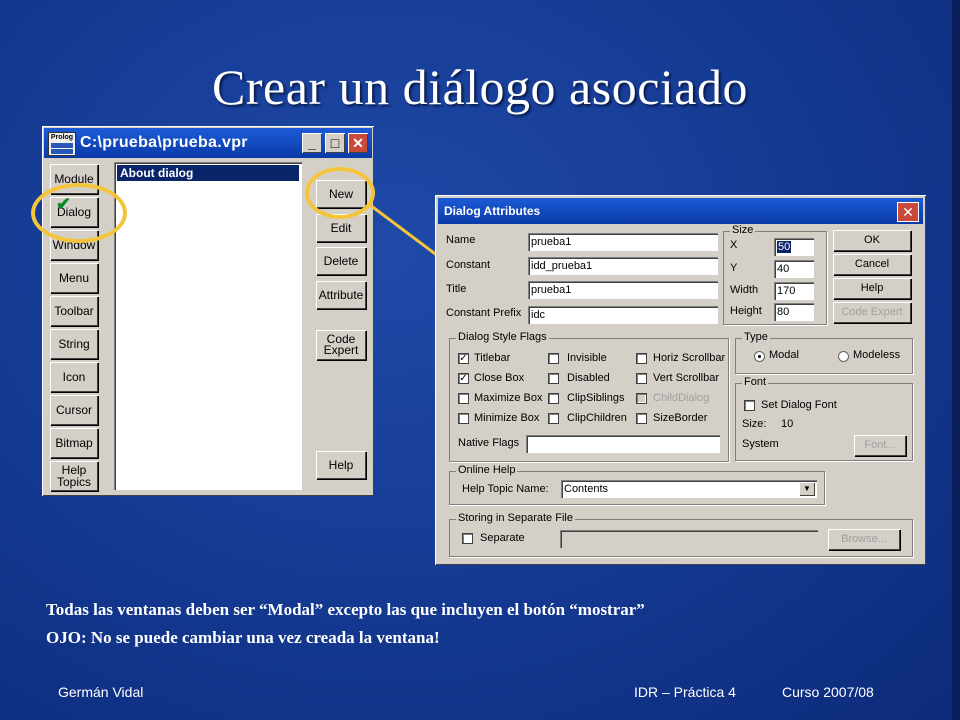 This screenshot has height=720, width=960. What do you see at coordinates (502, 337) in the screenshot?
I see `style-flags-title: Dialog Style Flags` at bounding box center [502, 337].